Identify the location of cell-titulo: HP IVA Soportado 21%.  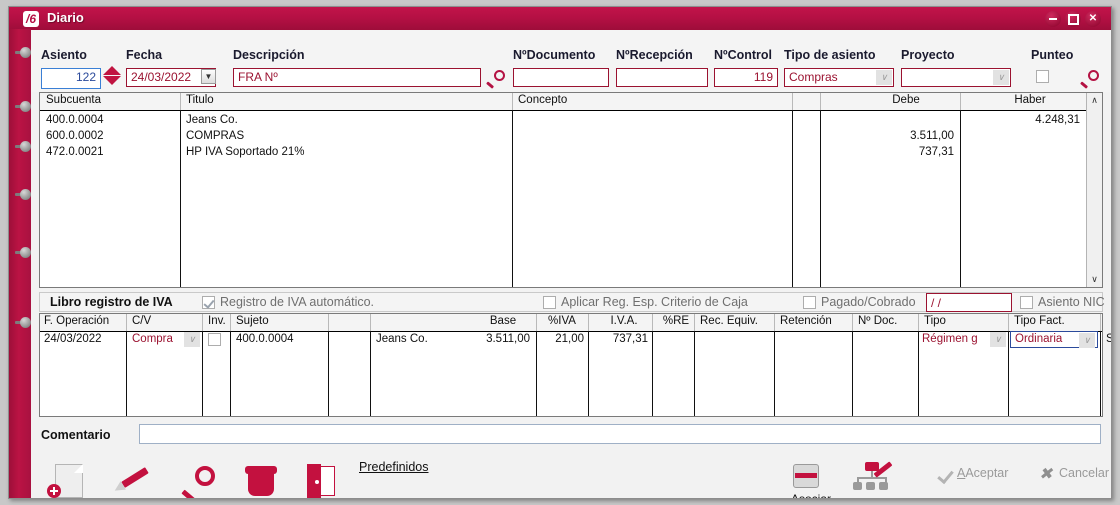
(245, 152).